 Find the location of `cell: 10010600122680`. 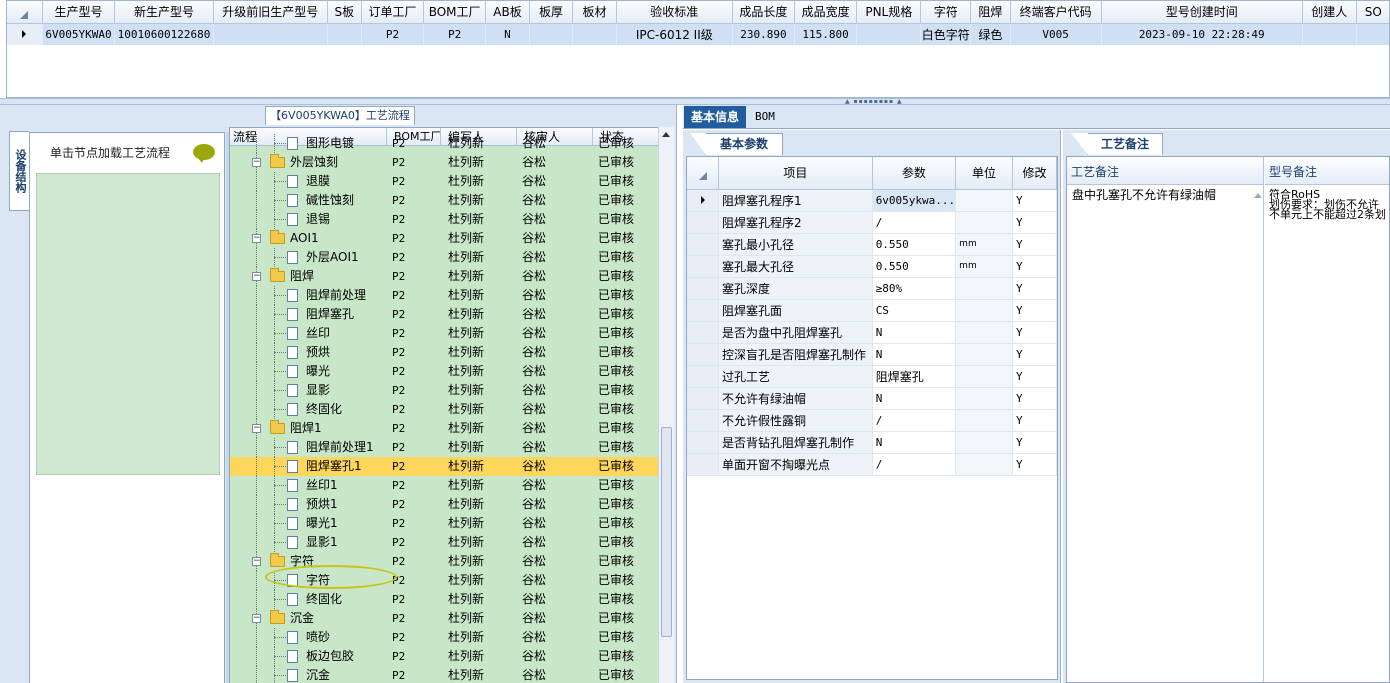

cell: 10010600122680 is located at coordinates (164, 34).